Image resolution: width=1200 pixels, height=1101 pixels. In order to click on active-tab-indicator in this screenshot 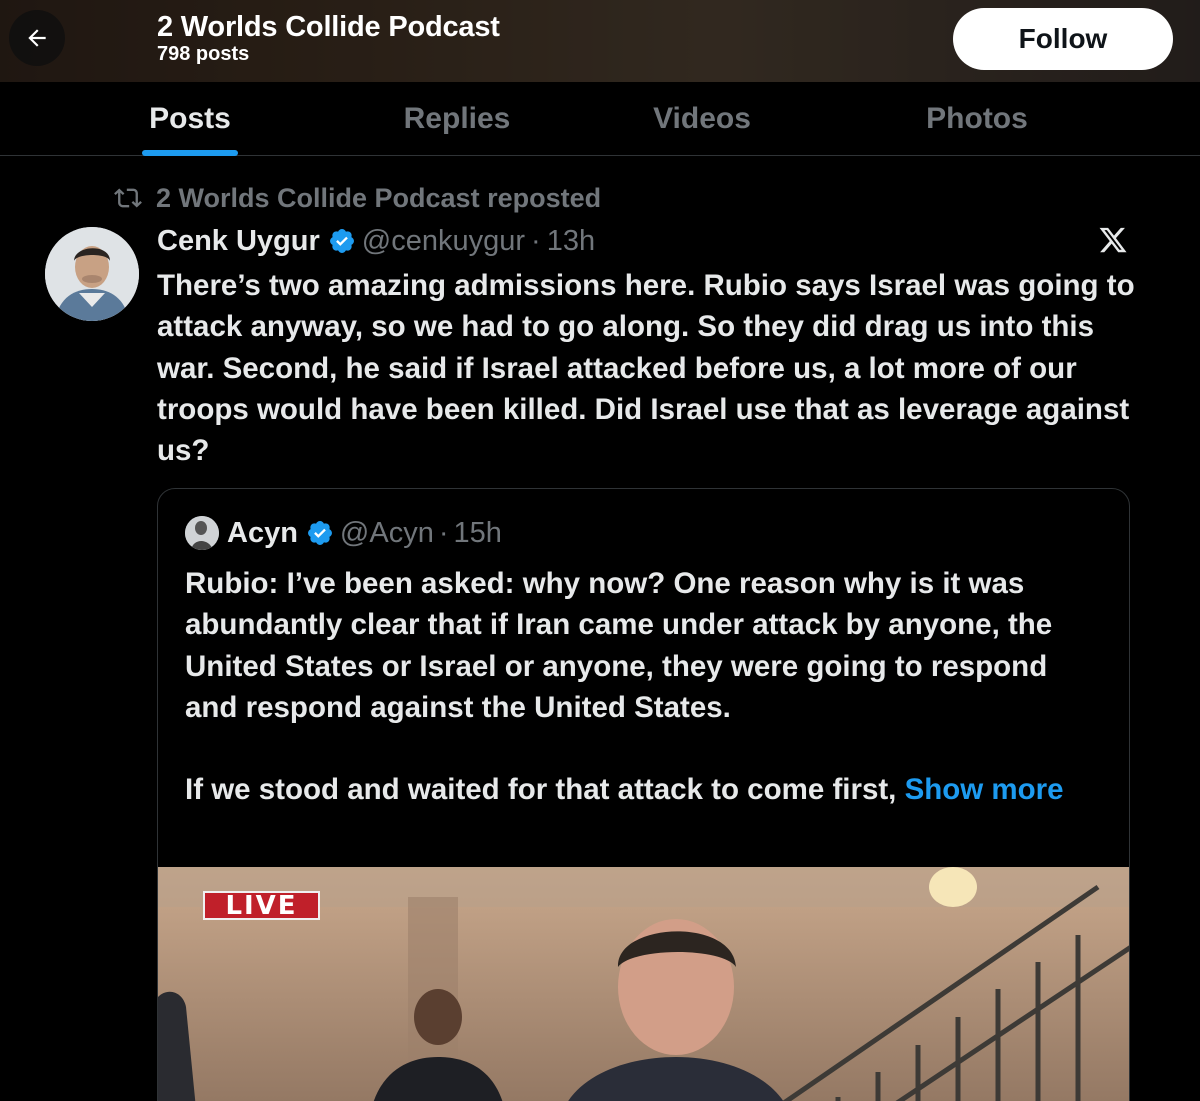, I will do `click(190, 153)`.